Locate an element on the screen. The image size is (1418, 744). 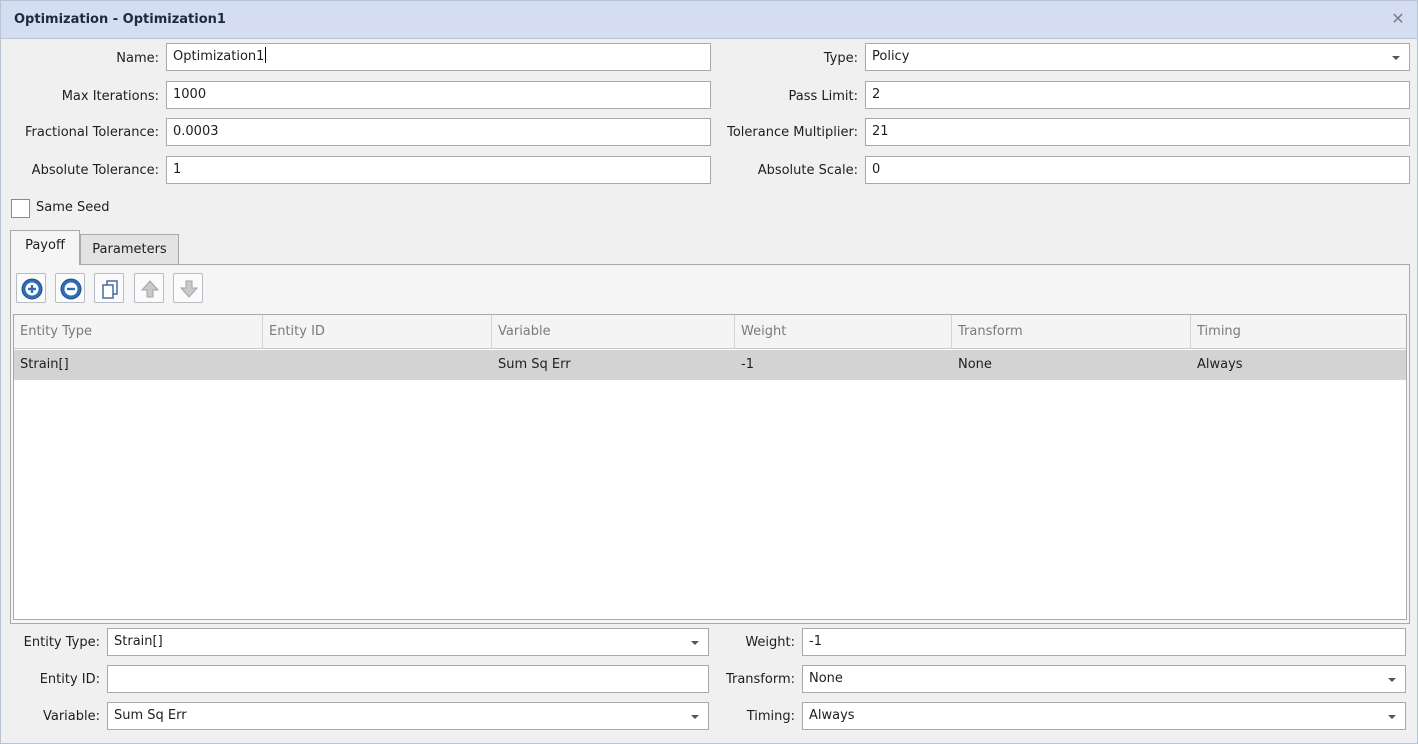
add-row-button is located at coordinates (31, 288).